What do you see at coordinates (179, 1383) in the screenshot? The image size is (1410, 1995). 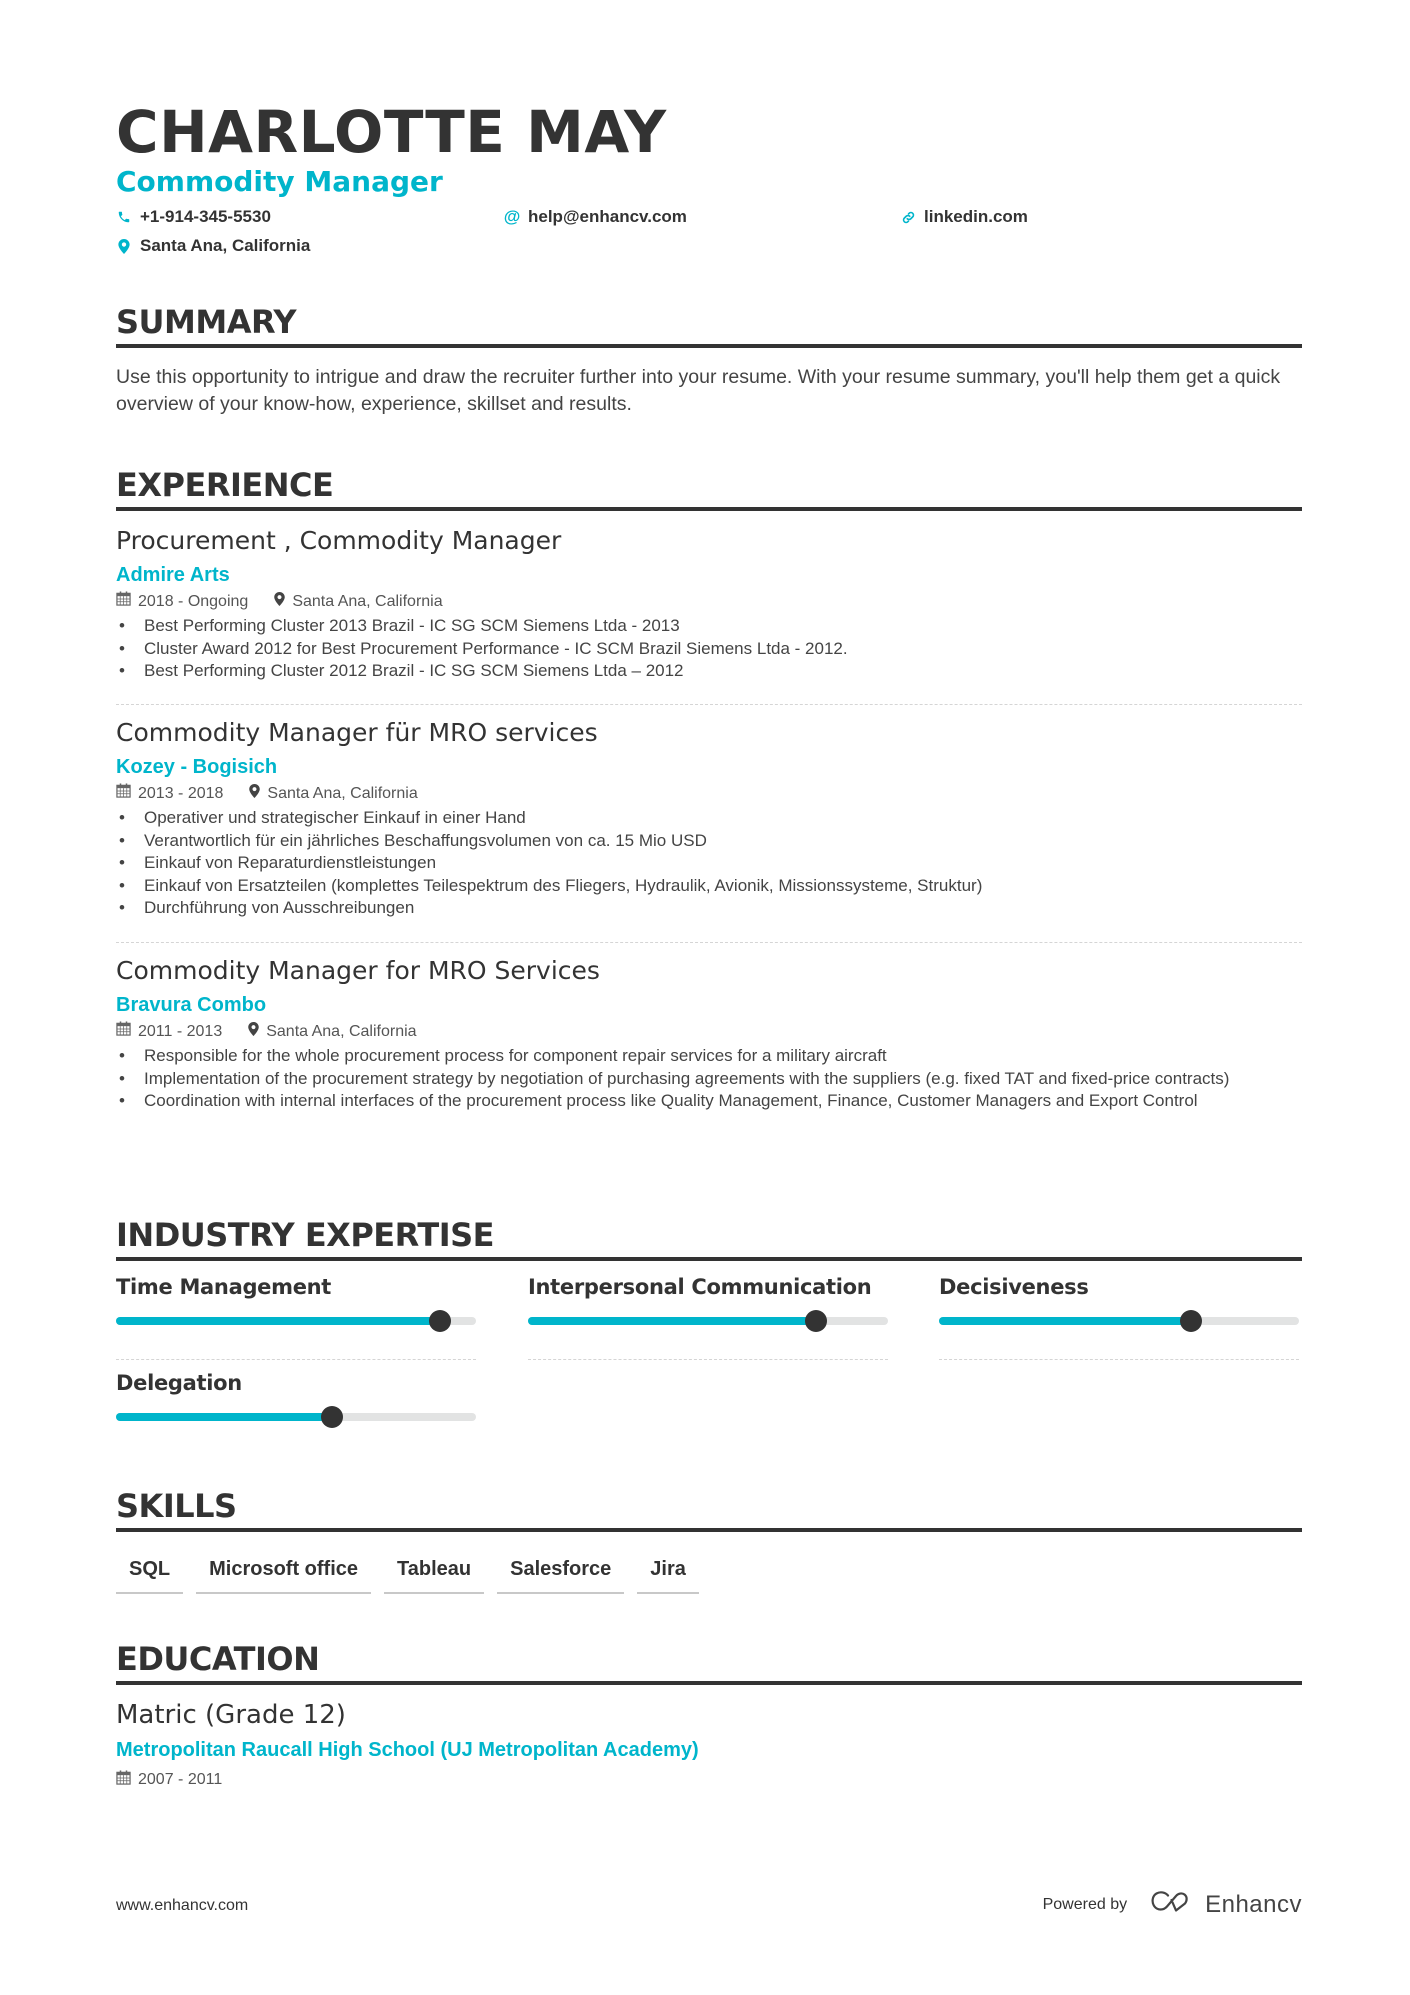 I see `expertise-label: Delegation` at bounding box center [179, 1383].